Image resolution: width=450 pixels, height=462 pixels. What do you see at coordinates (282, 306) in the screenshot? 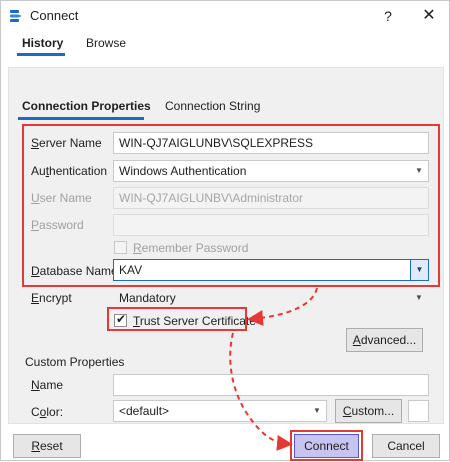
I see `arrow-database-to-trust` at bounding box center [282, 306].